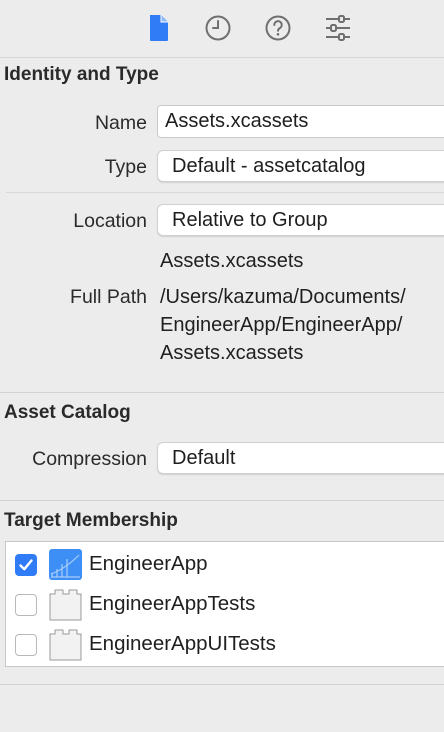 The width and height of the screenshot is (444, 732). I want to click on question-circle-icon, so click(278, 28).